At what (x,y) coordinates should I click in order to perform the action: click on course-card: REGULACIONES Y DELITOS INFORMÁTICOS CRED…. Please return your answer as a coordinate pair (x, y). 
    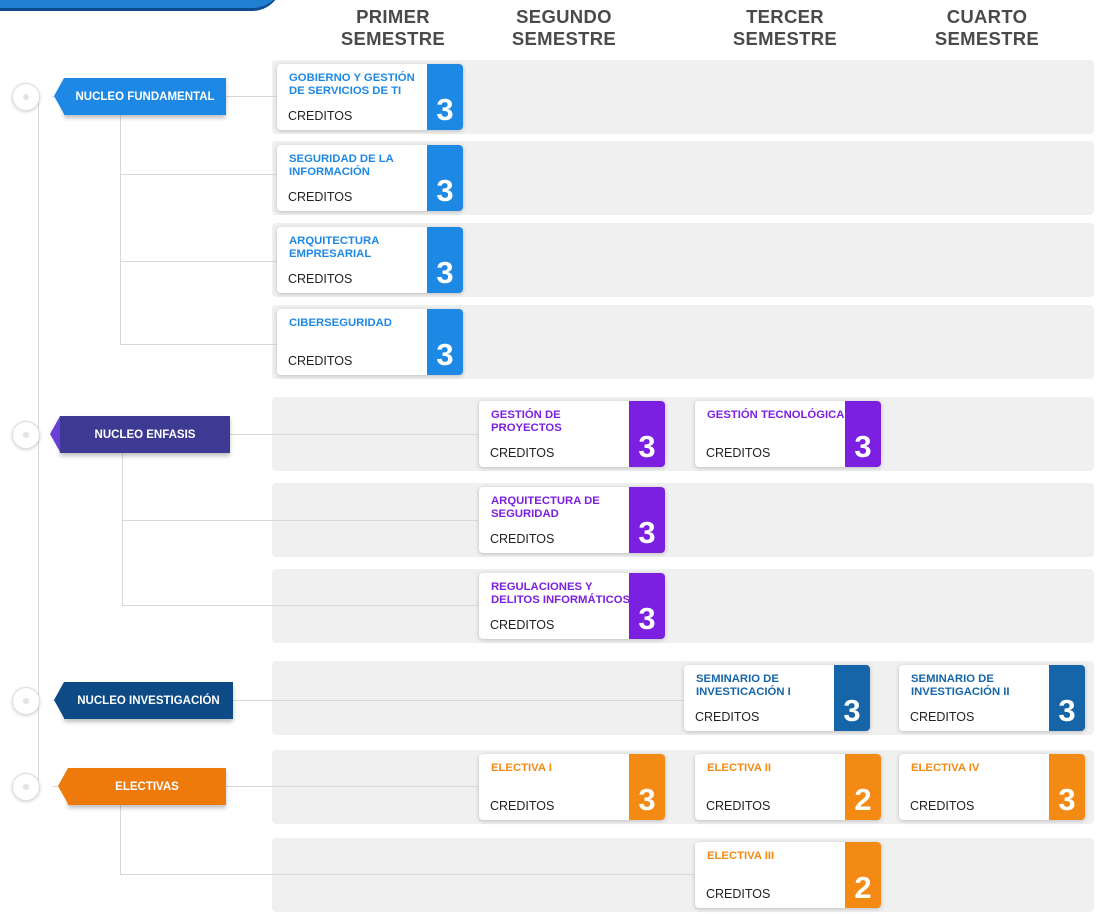
    Looking at the image, I should click on (572, 606).